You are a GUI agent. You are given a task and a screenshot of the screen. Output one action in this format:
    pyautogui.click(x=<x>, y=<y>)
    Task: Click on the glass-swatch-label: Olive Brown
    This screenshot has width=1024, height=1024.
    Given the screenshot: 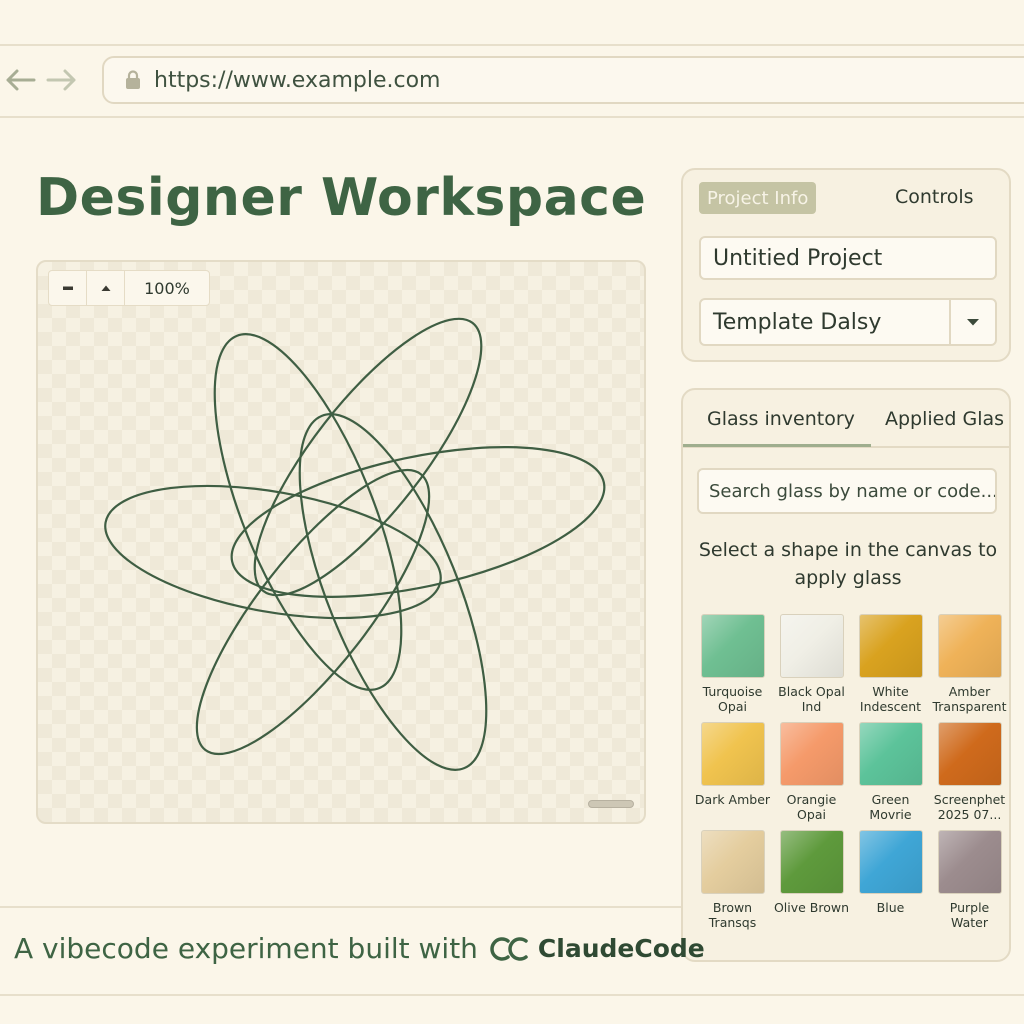 What is the action you would take?
    pyautogui.click(x=811, y=907)
    